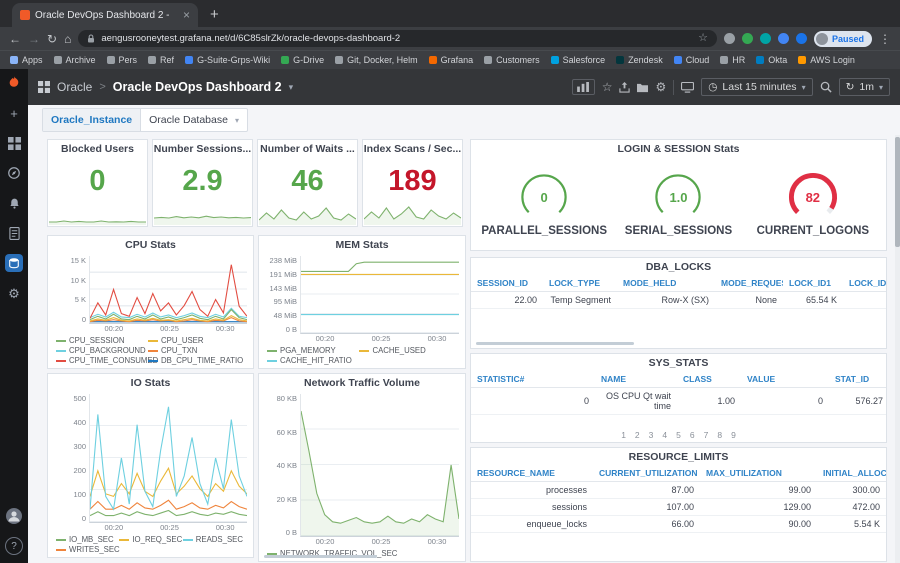 The height and width of the screenshot is (563, 900). What do you see at coordinates (813, 283) in the screenshot?
I see `column-header: LOCK_ID1` at bounding box center [813, 283].